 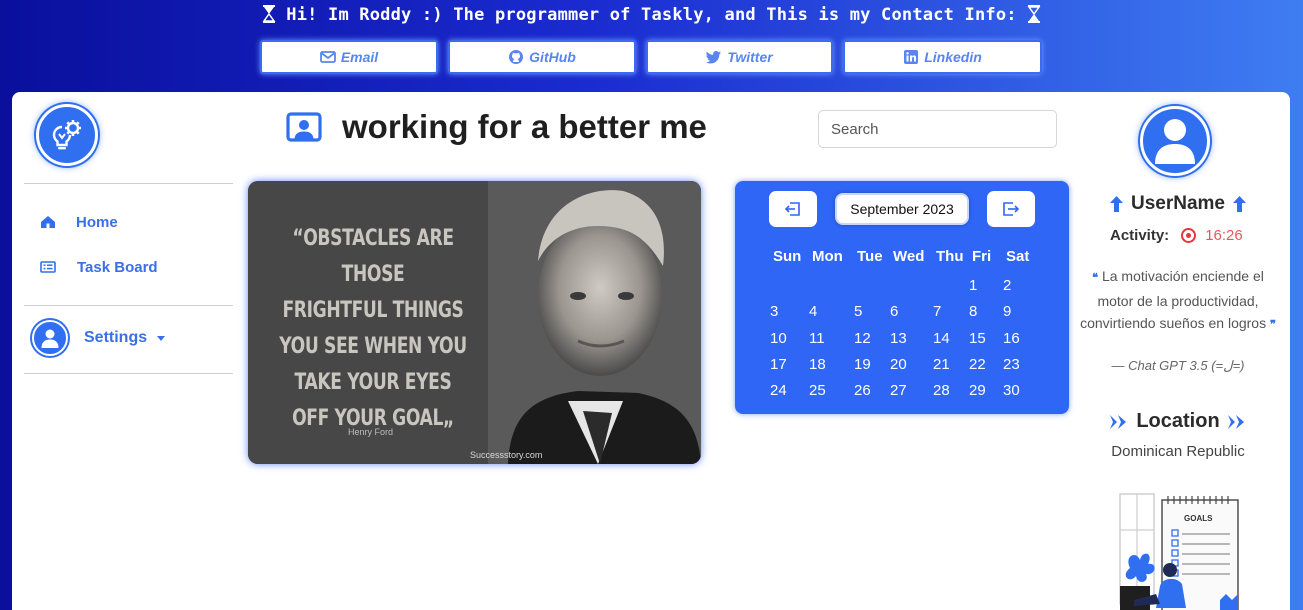 What do you see at coordinates (1178, 451) in the screenshot?
I see `location-value: Dominican Republic` at bounding box center [1178, 451].